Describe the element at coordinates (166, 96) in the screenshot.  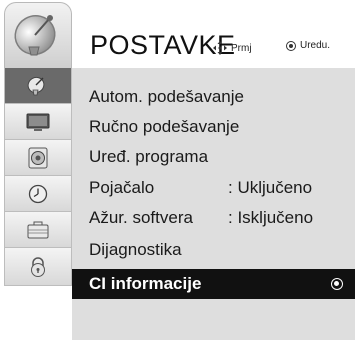
I see `menu-item-label: Autom. podešavanje` at that location.